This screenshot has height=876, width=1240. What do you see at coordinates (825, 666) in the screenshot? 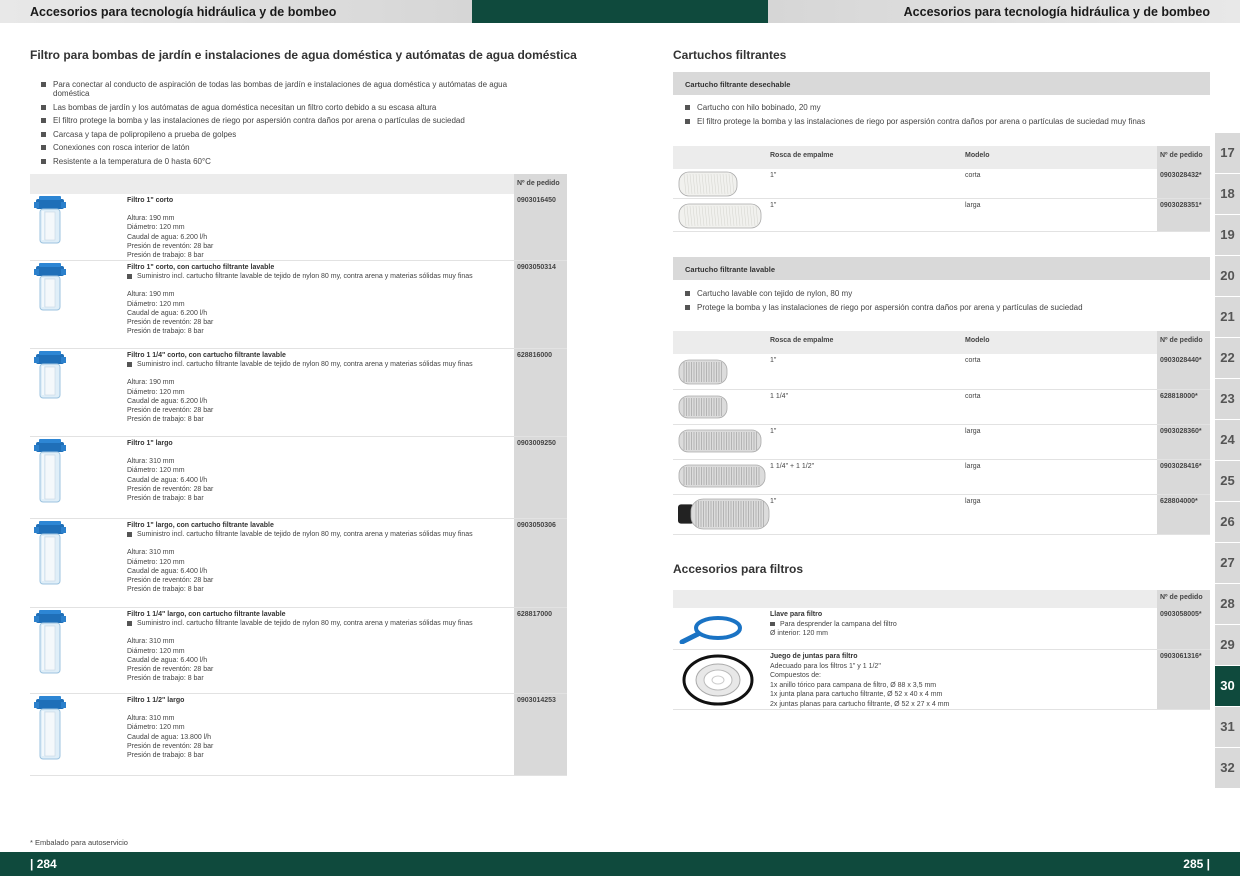
I see `accessory-line: Adecuado para los filtros 1" y 1 1/2"` at bounding box center [825, 666].